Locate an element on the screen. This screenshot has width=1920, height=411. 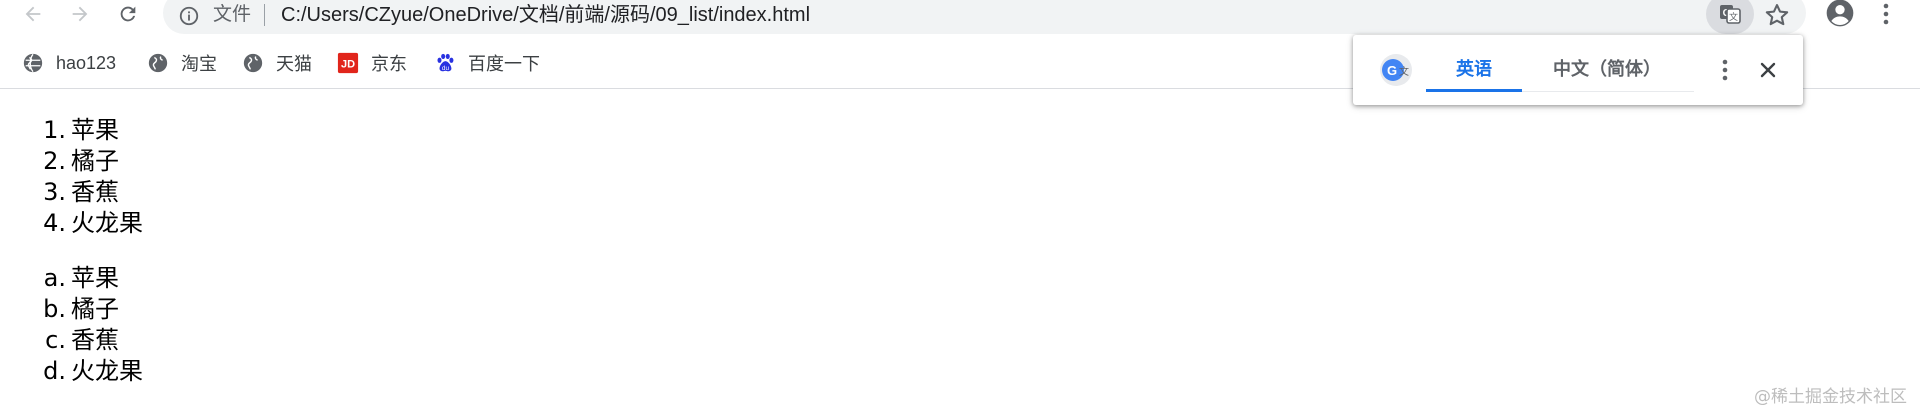
reload-button is located at coordinates (128, 14).